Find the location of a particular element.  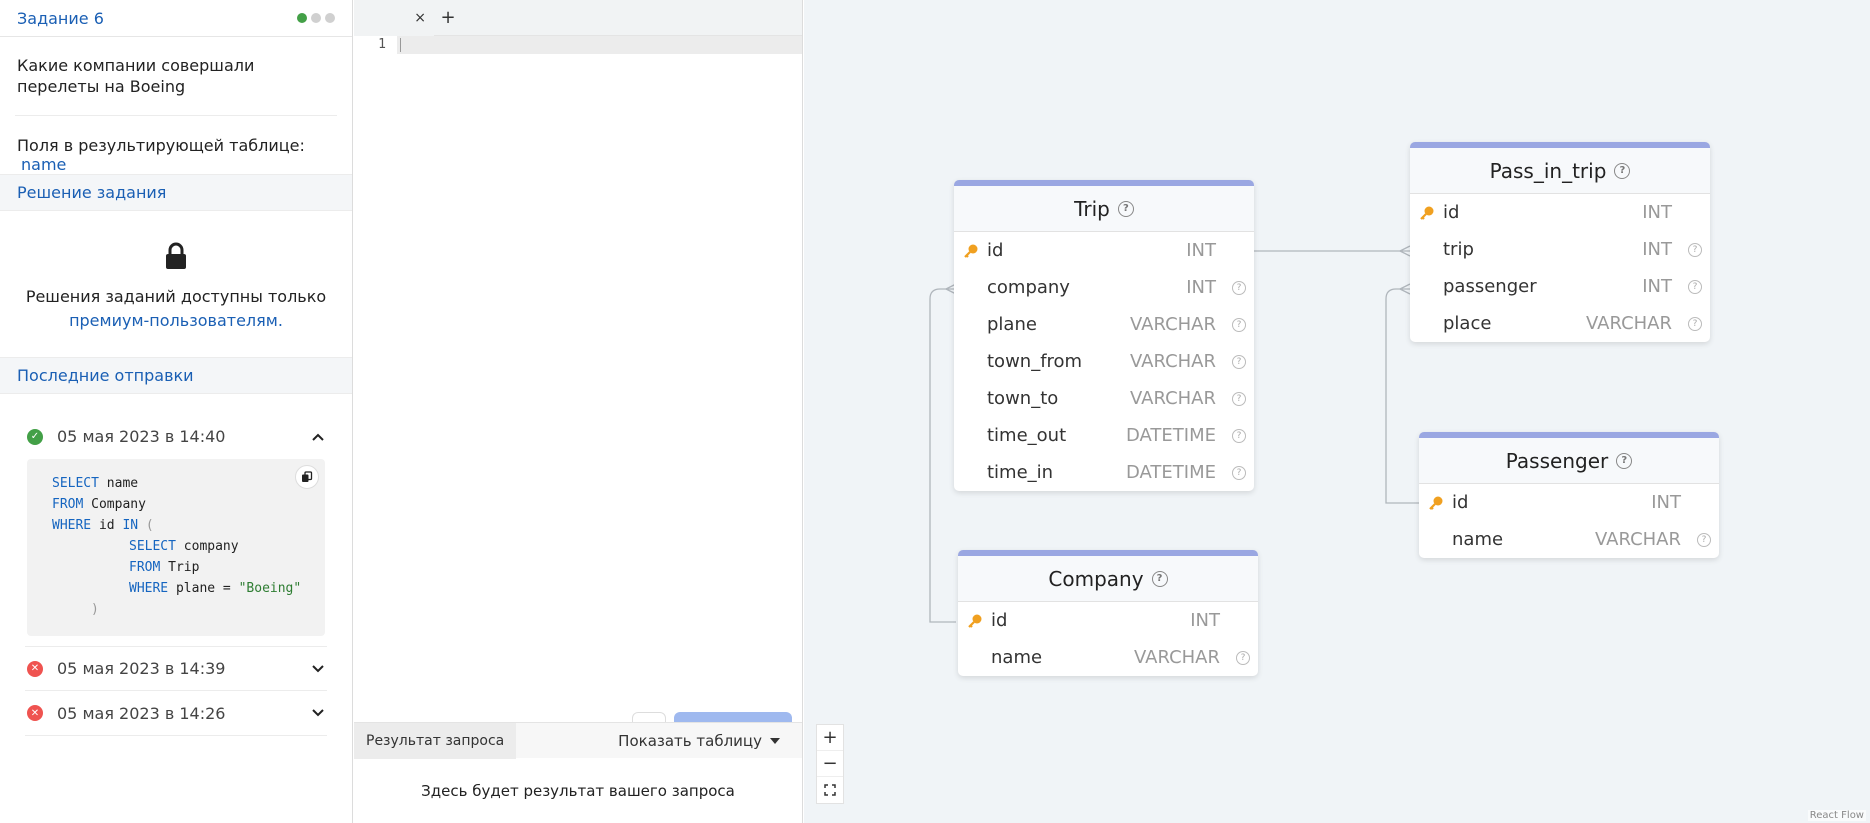

column-name: town_from is located at coordinates (1035, 361).